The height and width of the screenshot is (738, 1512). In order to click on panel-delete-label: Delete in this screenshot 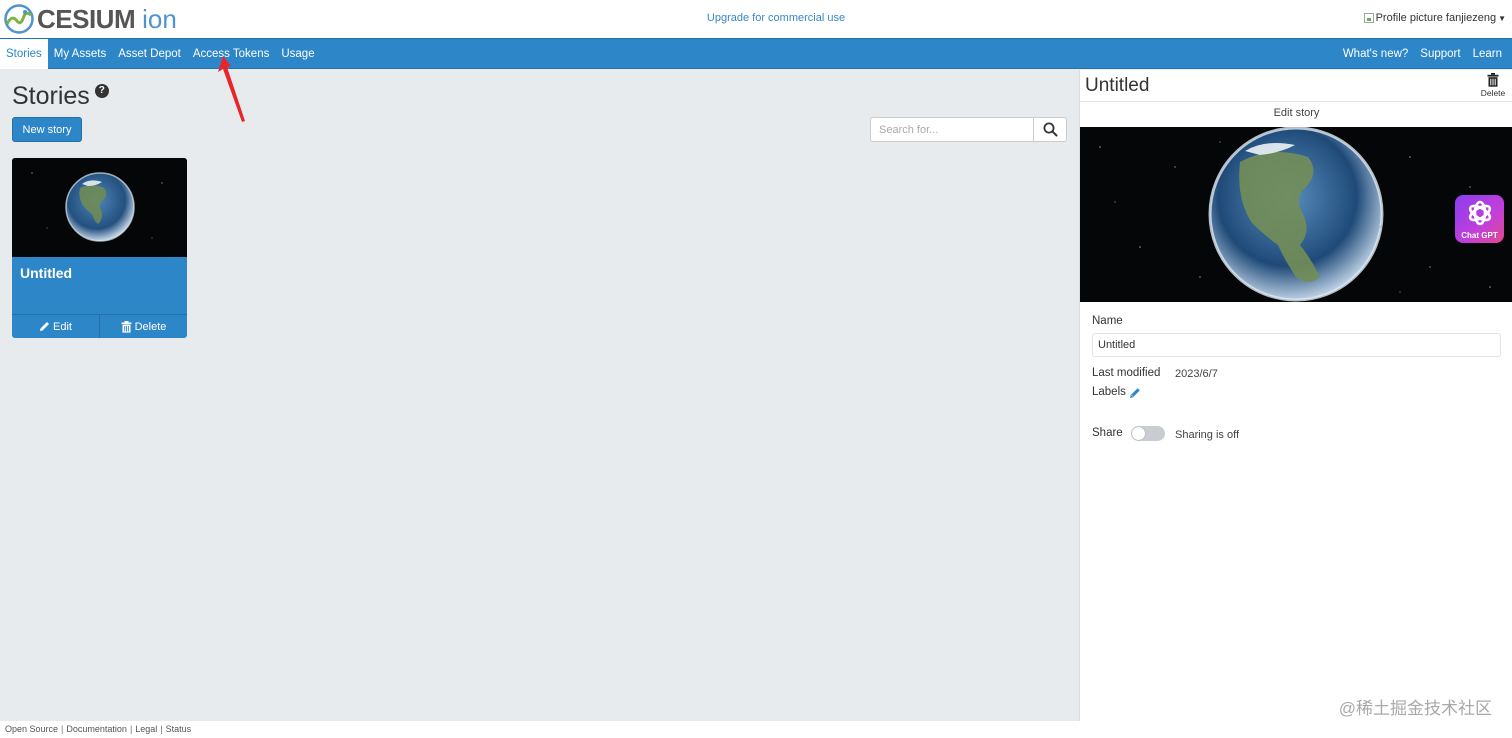, I will do `click(1493, 93)`.